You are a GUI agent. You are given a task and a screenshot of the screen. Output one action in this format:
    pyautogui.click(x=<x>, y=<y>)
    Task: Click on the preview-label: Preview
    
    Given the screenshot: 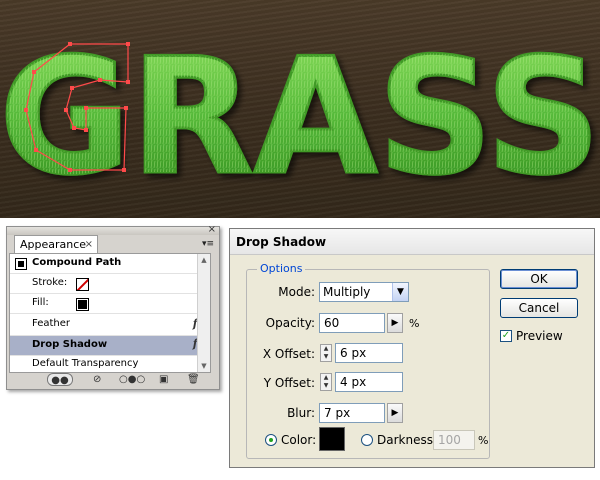 What is the action you would take?
    pyautogui.click(x=539, y=336)
    